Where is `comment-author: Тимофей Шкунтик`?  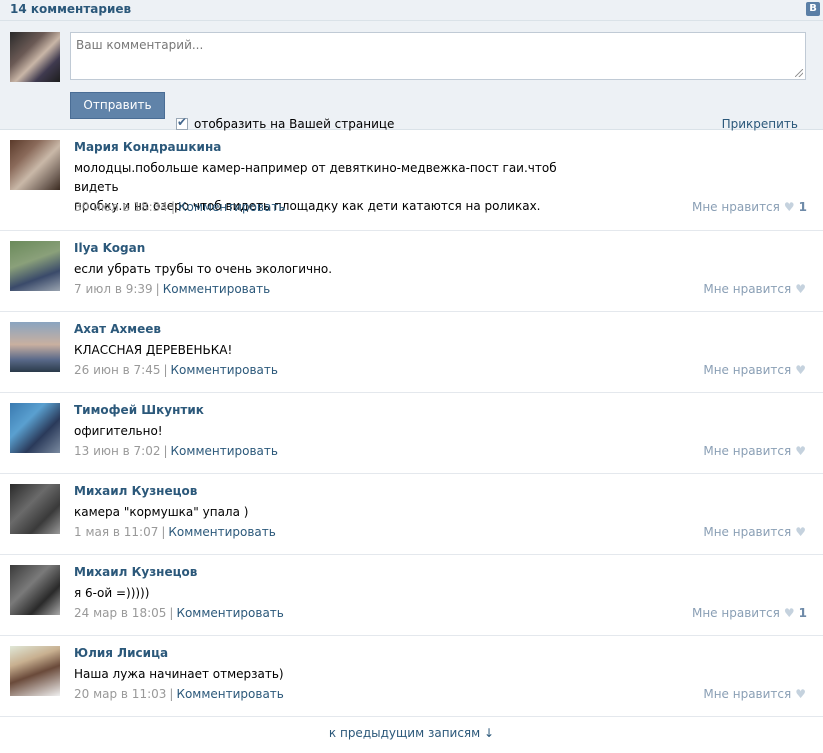 comment-author: Тимофей Шкунтик is located at coordinates (139, 410).